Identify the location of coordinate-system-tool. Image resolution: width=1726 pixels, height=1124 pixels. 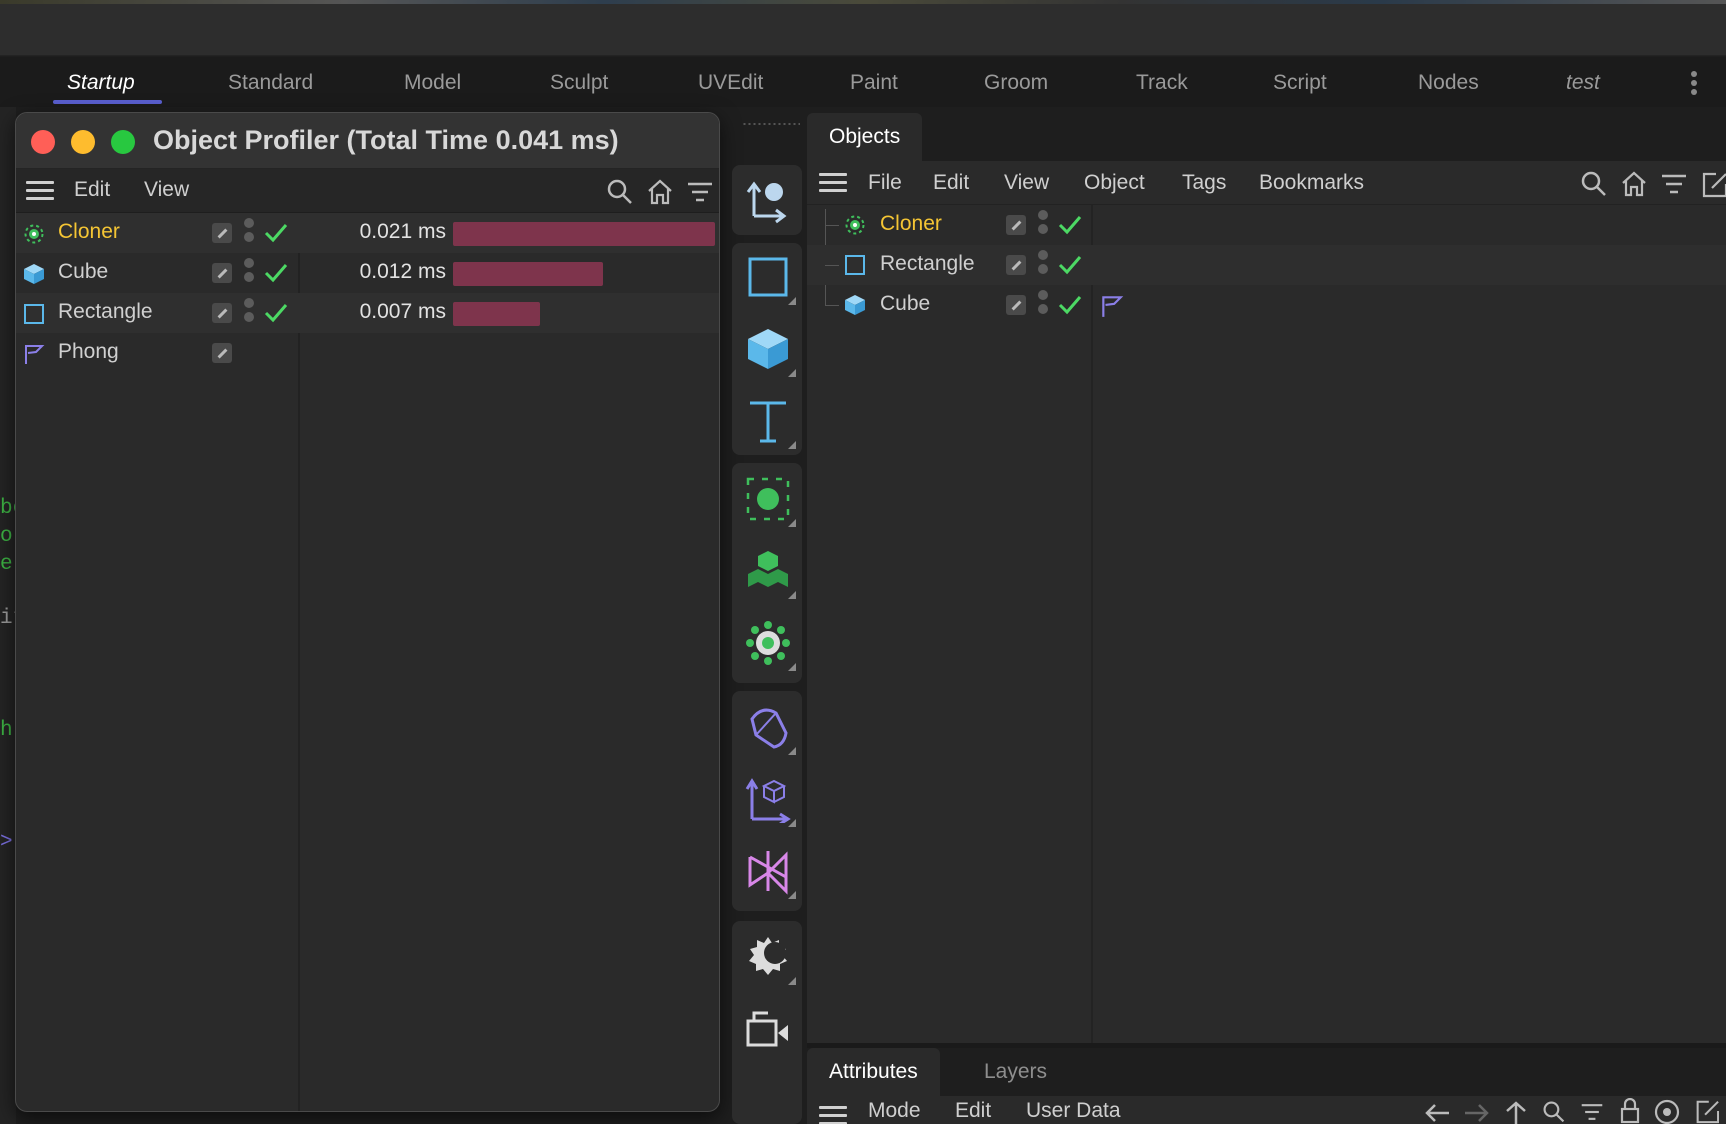
(767, 799).